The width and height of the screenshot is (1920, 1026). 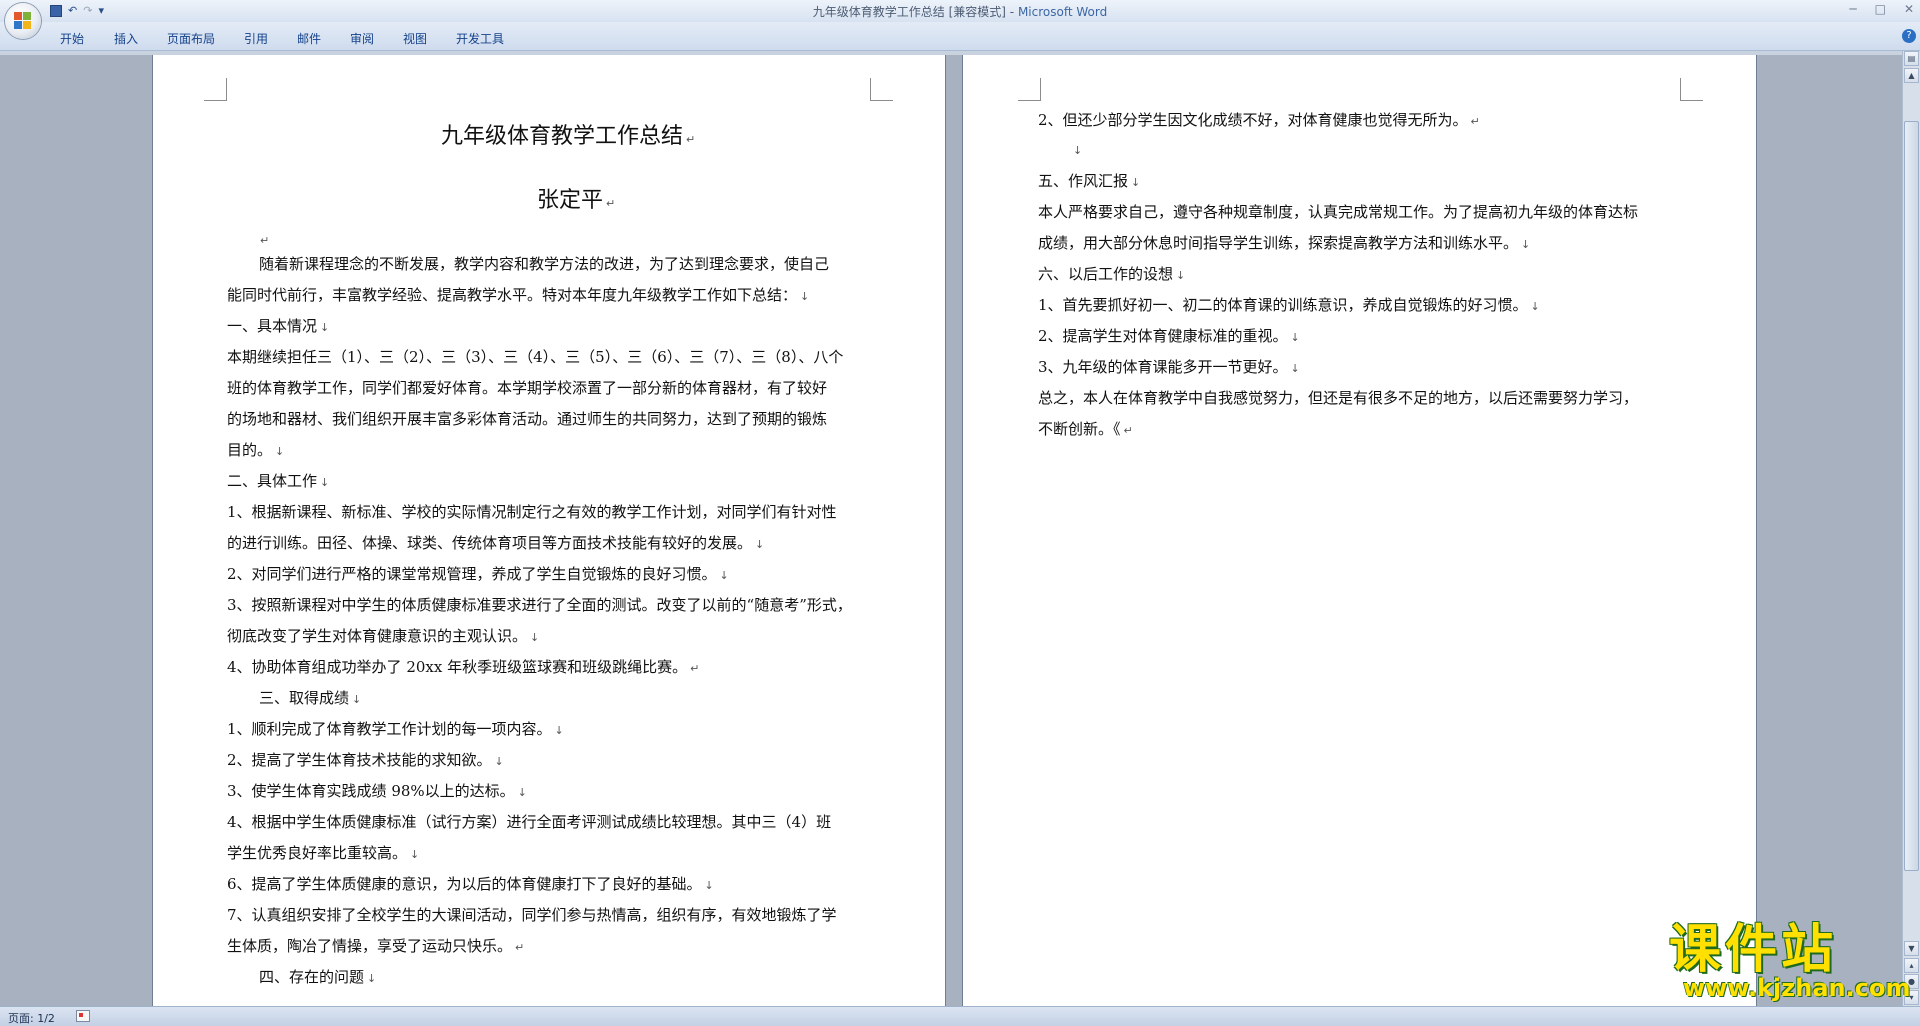 I want to click on page-count: 页面: 1/2, so click(x=31, y=1018).